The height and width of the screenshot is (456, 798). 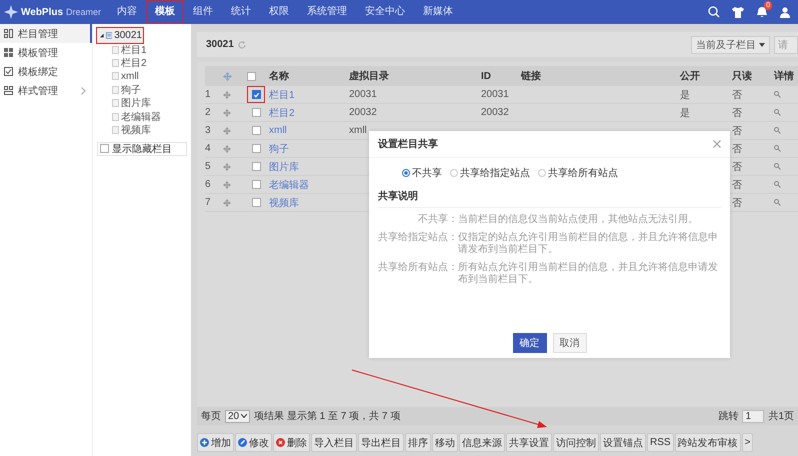 What do you see at coordinates (46, 52) in the screenshot?
I see `sidebar-item: 模板管理` at bounding box center [46, 52].